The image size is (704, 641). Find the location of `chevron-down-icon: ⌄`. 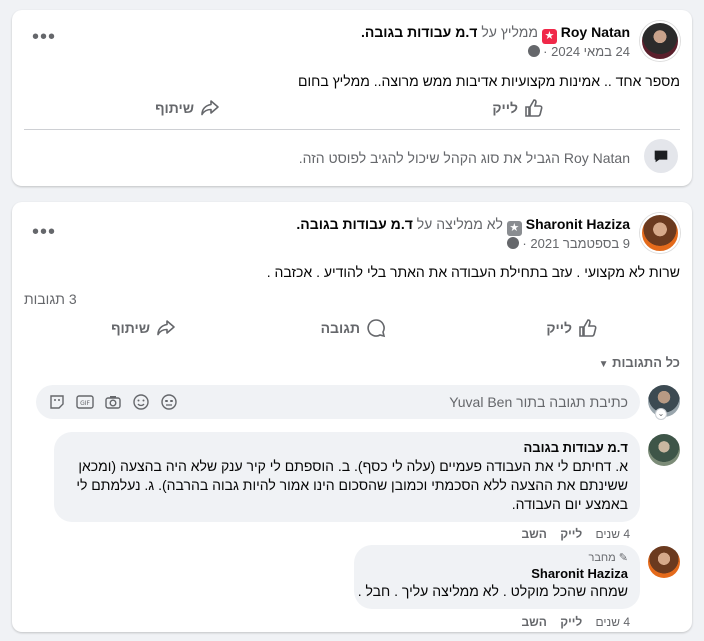

chevron-down-icon: ⌄ is located at coordinates (661, 414).